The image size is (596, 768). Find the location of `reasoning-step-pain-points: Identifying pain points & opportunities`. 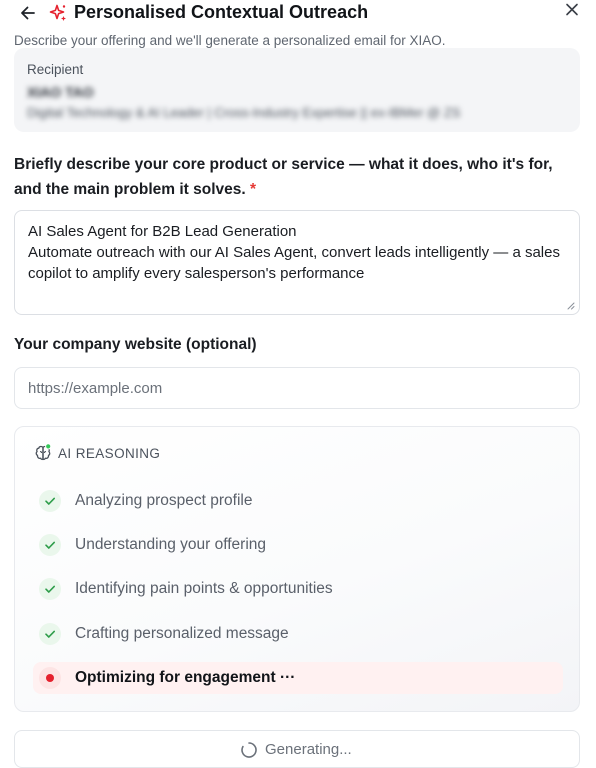

reasoning-step-pain-points: Identifying pain points & opportunities is located at coordinates (298, 589).